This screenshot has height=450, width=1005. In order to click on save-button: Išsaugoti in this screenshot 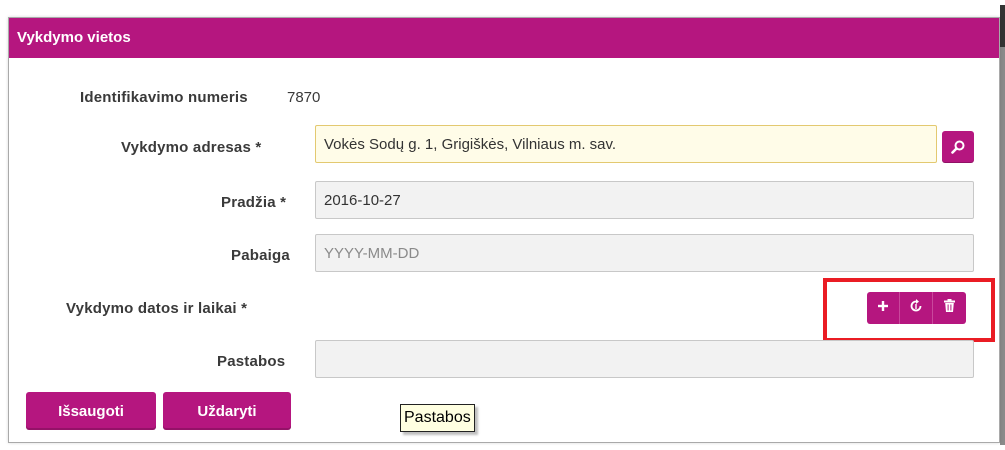, I will do `click(91, 411)`.